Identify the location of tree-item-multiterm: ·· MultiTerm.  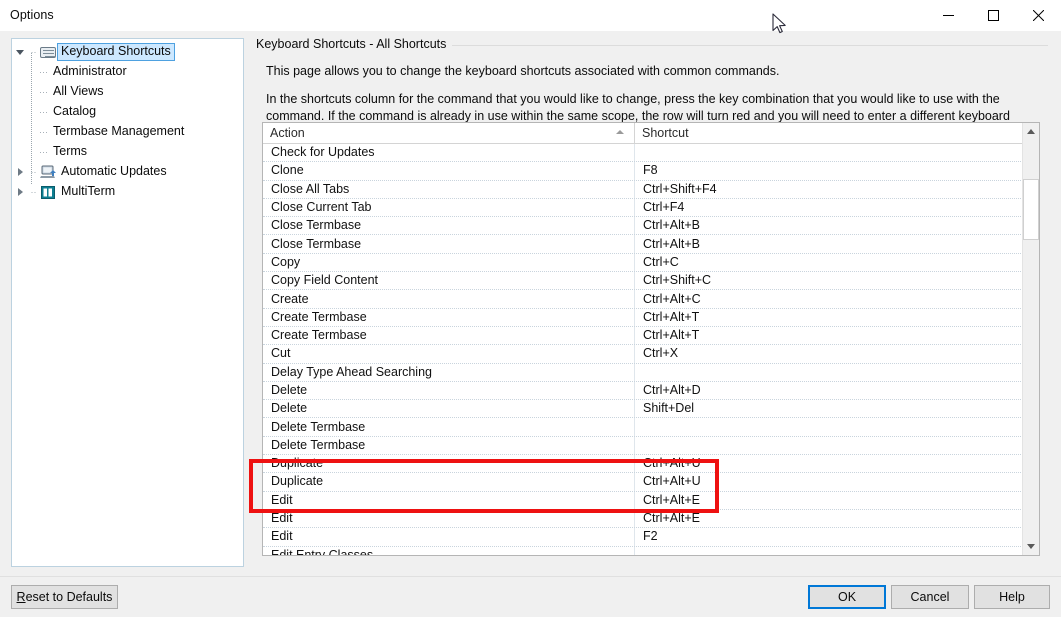
(127, 192).